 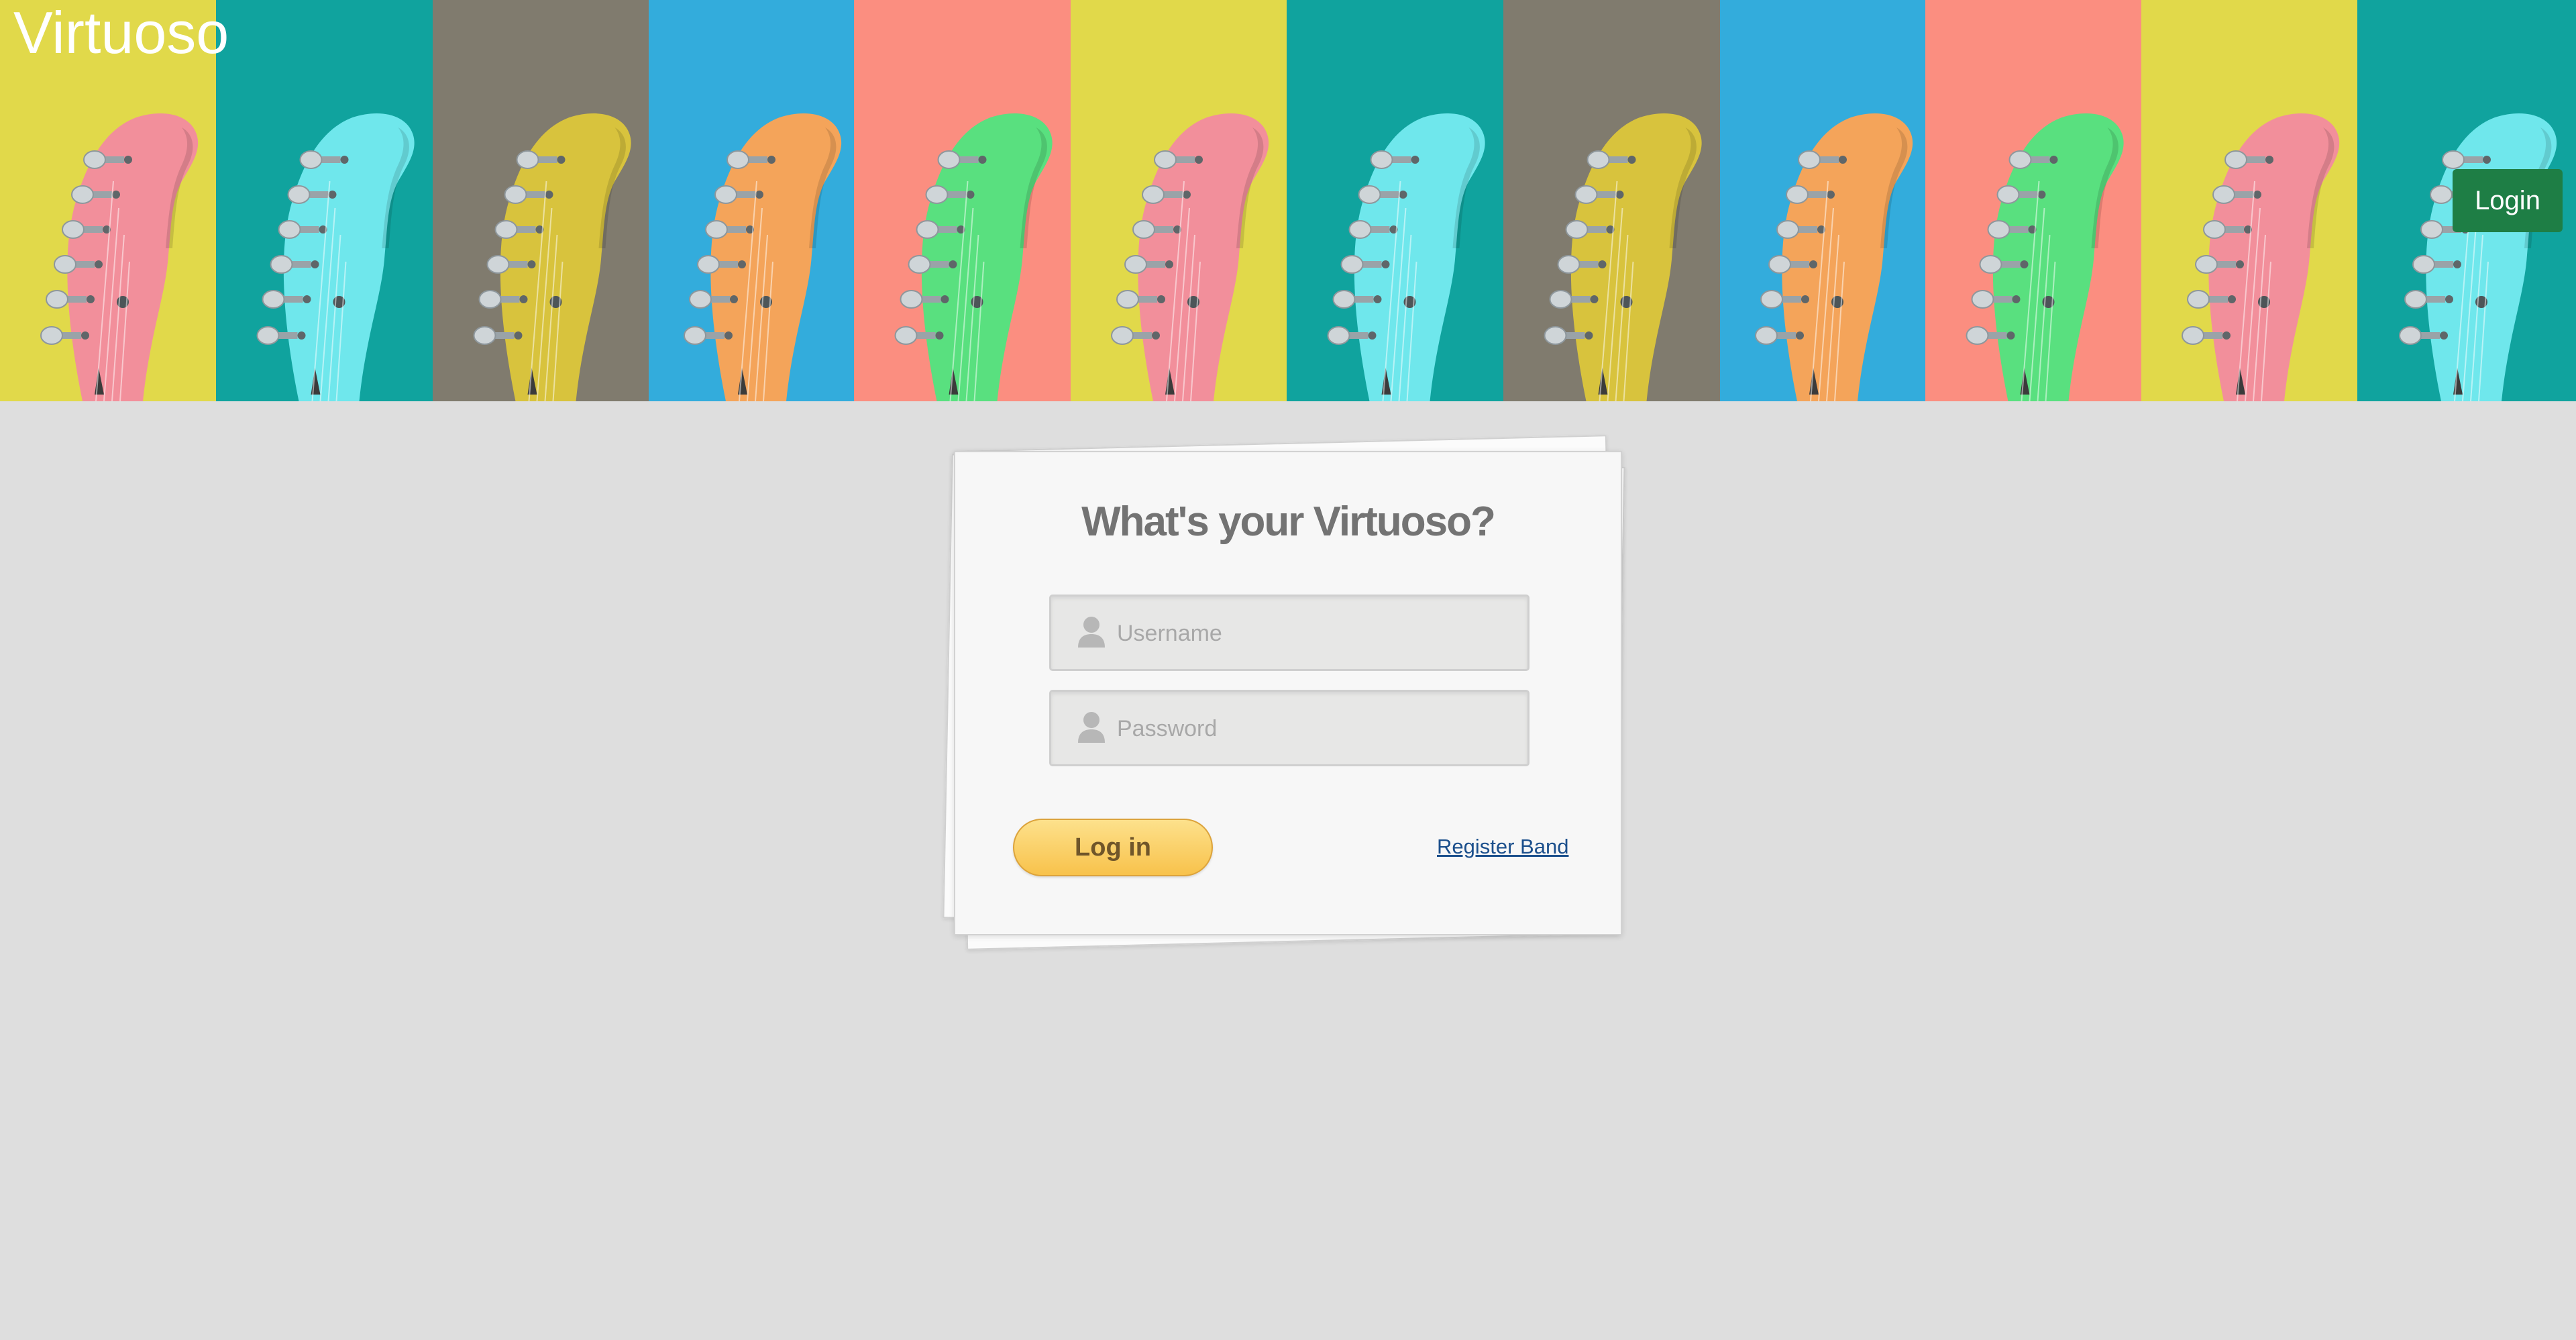 I want to click on password-field, so click(x=1289, y=728).